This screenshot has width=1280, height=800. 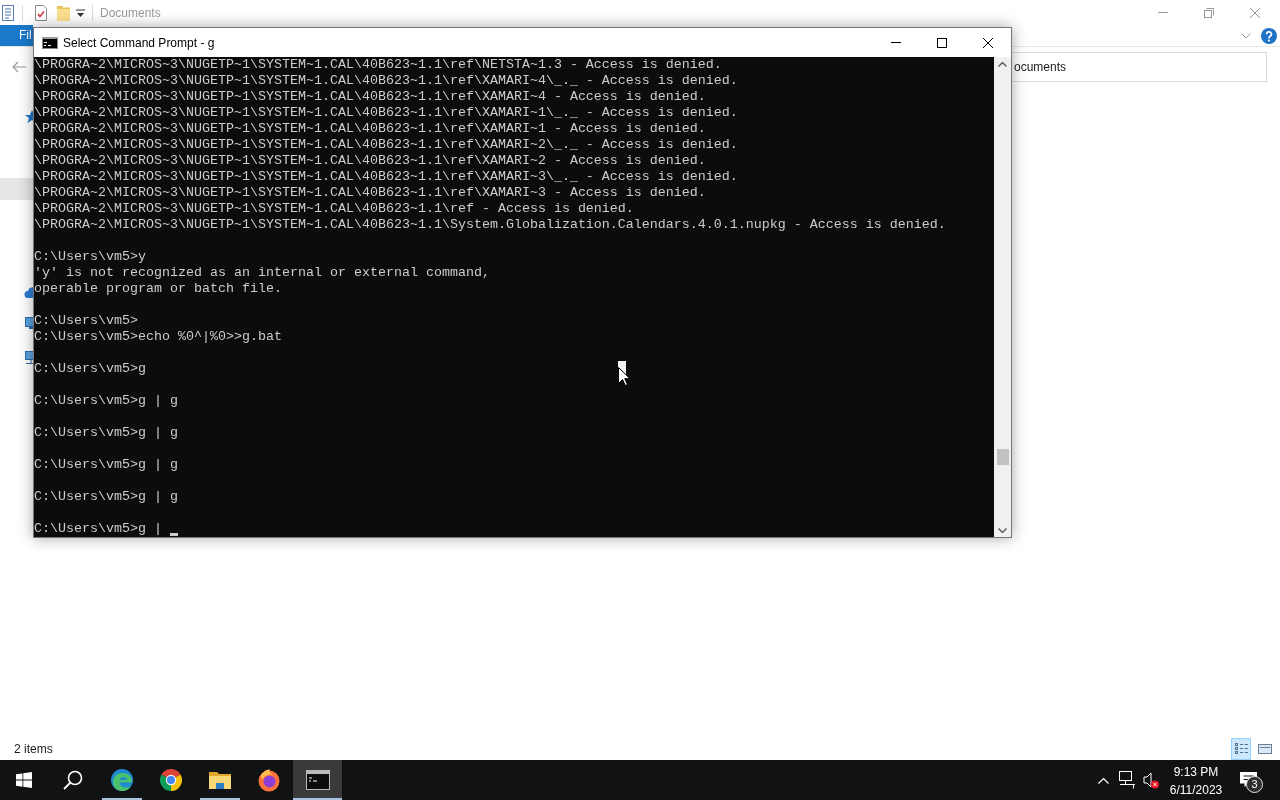 I want to click on console-line: C:\Users\vm5>g |, so click(x=98, y=529).